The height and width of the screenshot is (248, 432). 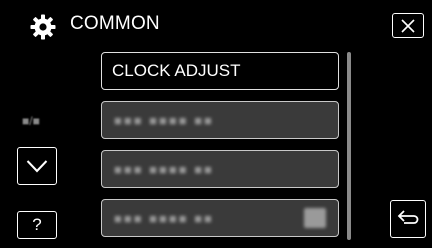 I want to click on scroll-down-button, so click(x=37, y=166).